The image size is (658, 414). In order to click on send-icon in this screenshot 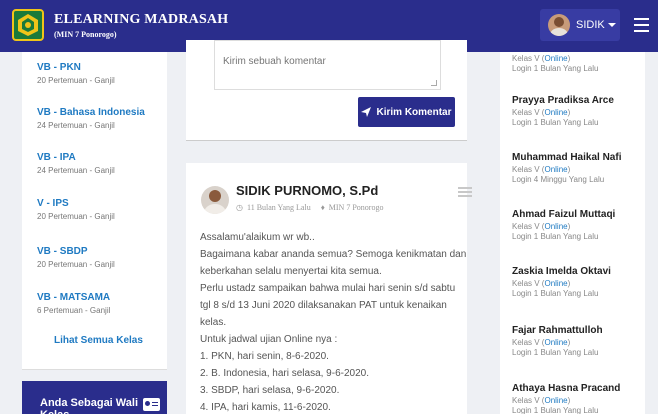, I will do `click(366, 112)`.